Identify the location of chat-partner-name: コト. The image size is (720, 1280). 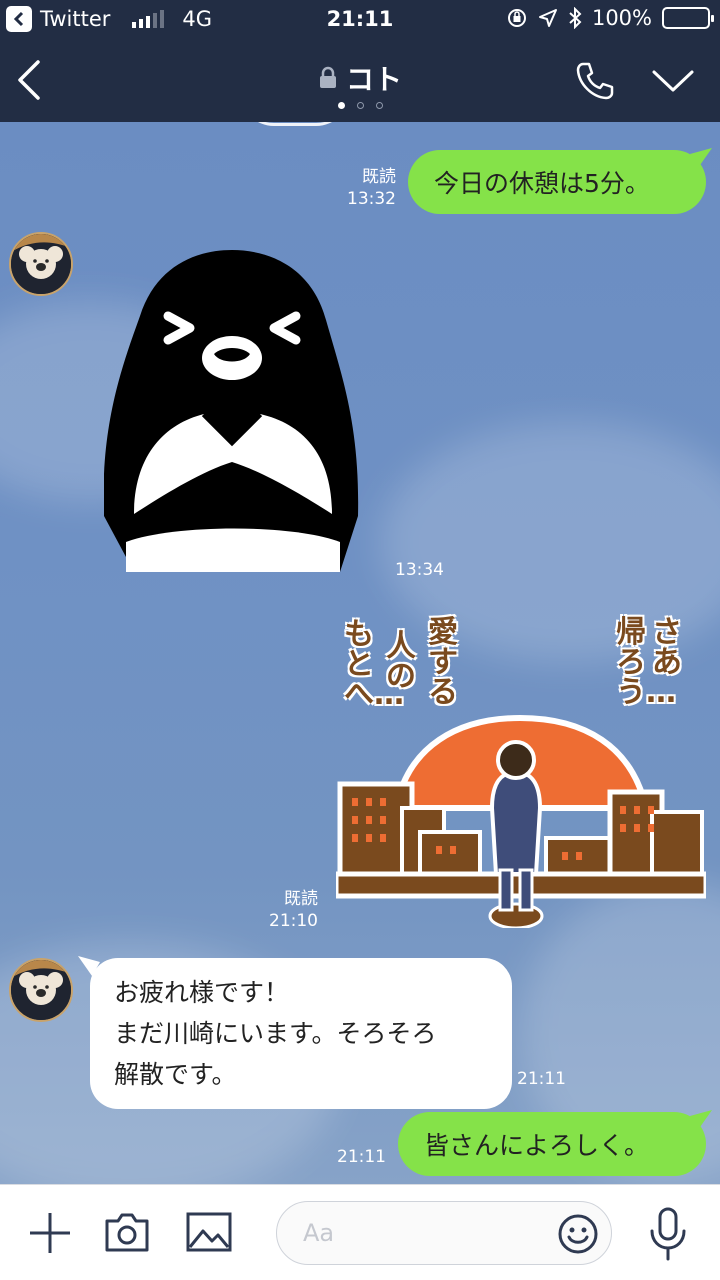
(373, 79).